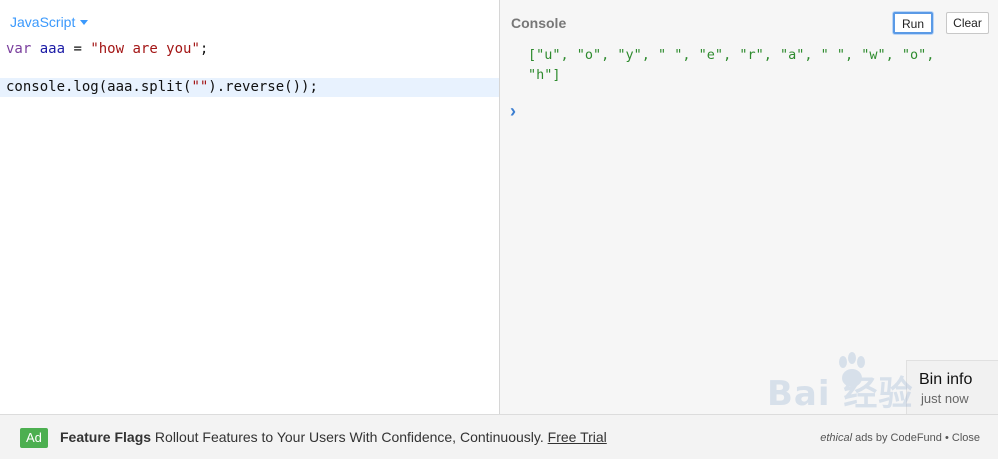 This screenshot has height=460, width=1000. Describe the element at coordinates (249, 49) in the screenshot. I see `code-line: var aaa = "how are you";` at that location.